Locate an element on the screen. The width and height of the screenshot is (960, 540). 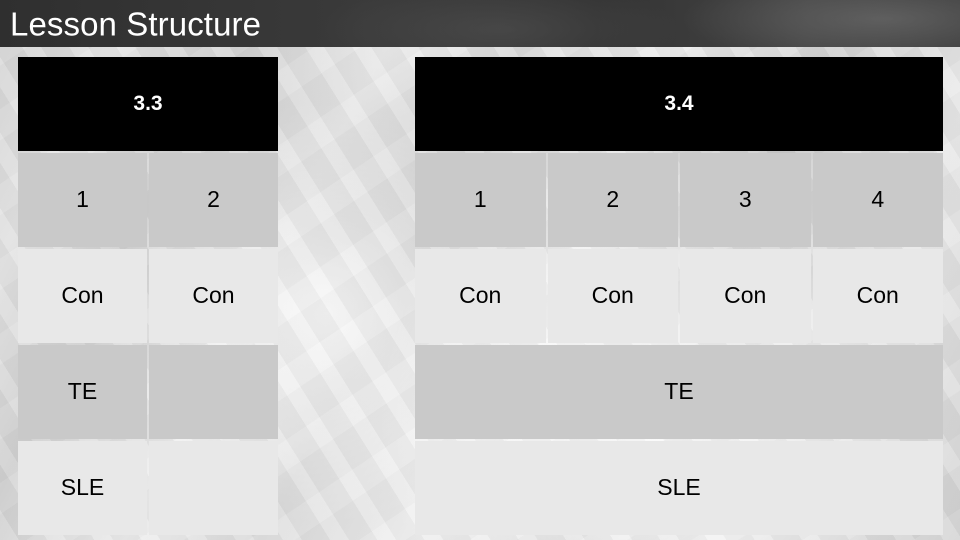
table-3-4-number-cell-4: 4 is located at coordinates (877, 200).